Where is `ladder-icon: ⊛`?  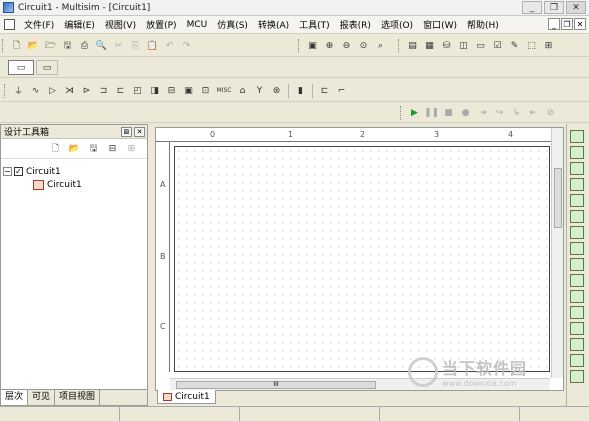
ladder-icon: ⊛ is located at coordinates (276, 90).